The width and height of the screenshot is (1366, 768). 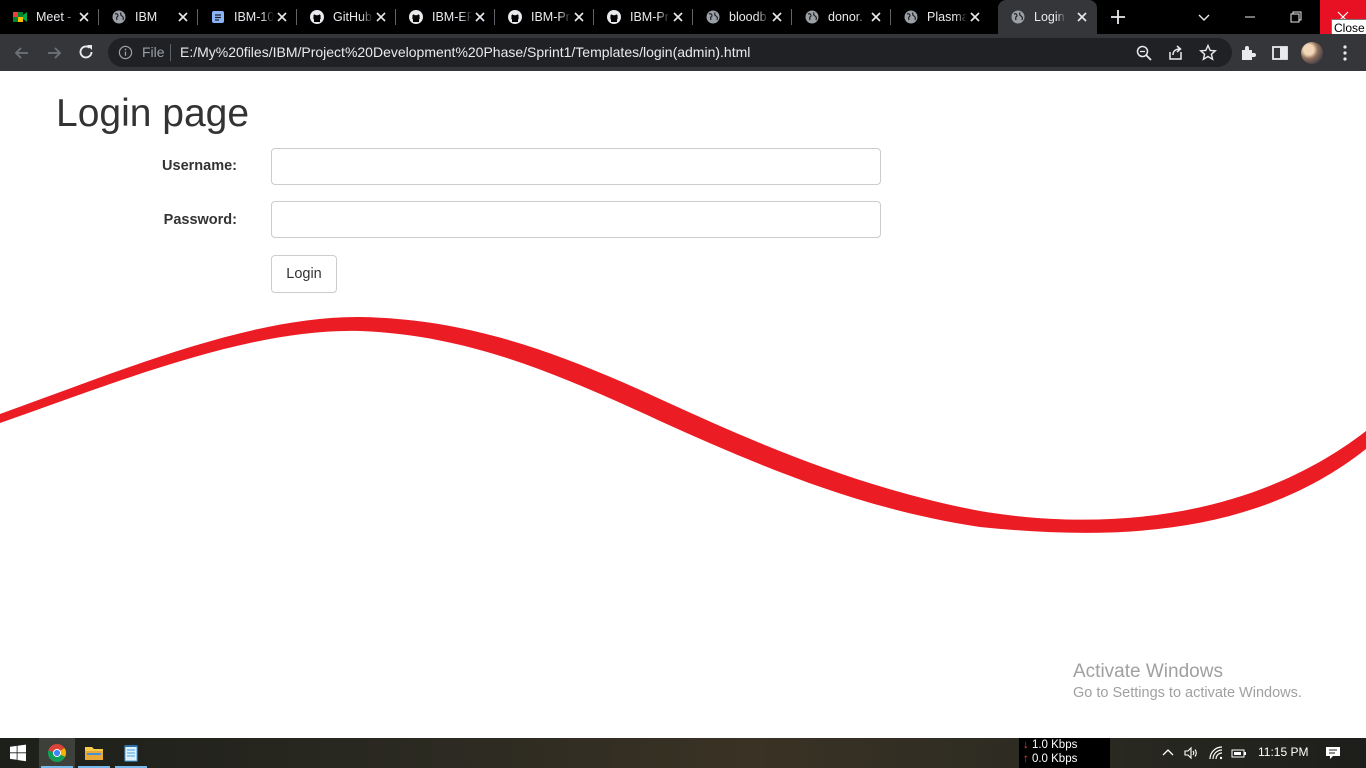 I want to click on windows-start-icon, so click(x=18, y=753).